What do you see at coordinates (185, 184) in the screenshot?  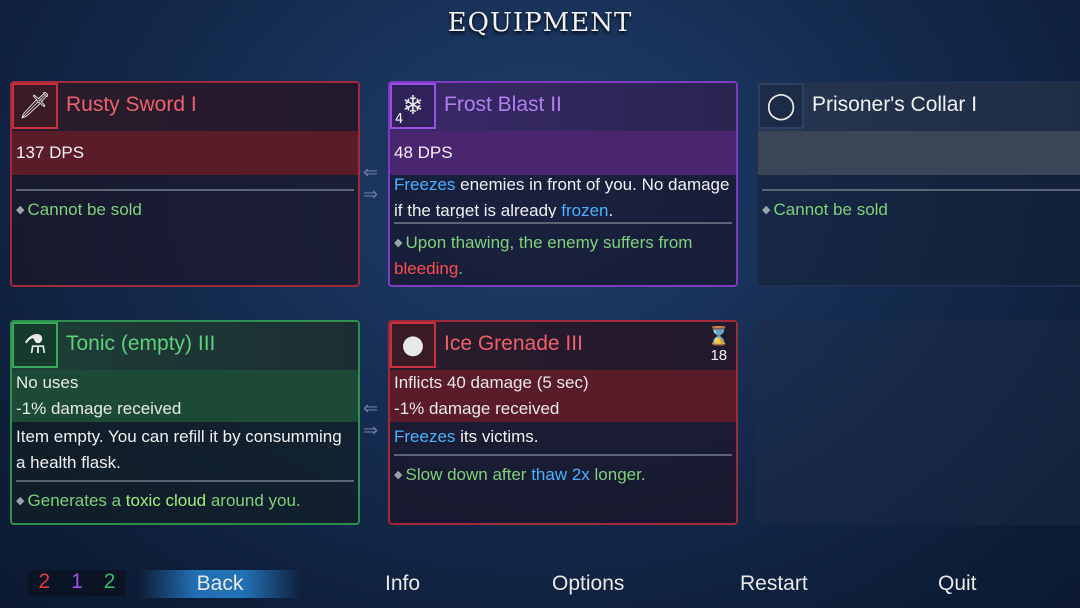 I see `equipment-card-rusty-sword: 🗡 Rusty Sword I 137 DPS Cannot be sold` at bounding box center [185, 184].